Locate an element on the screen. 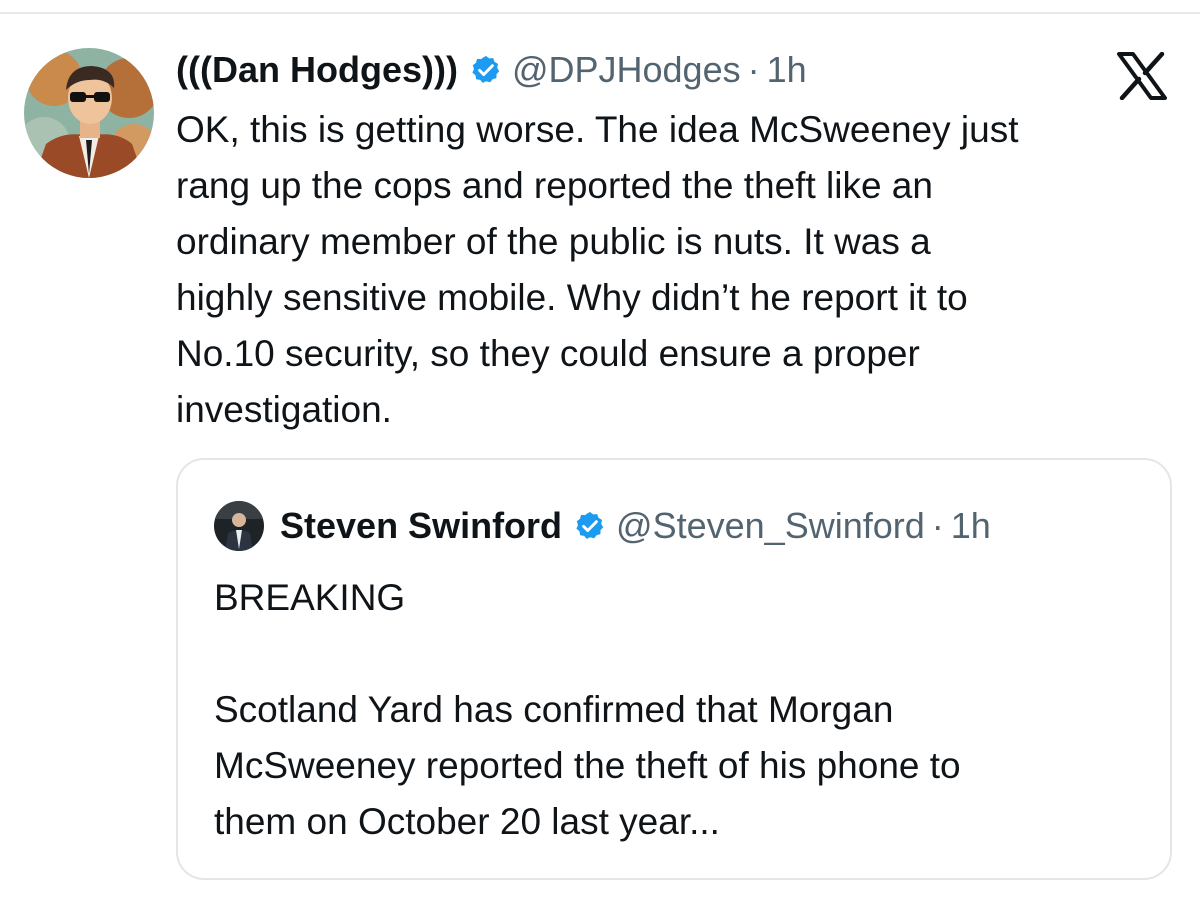 This screenshot has width=1200, height=899. author-handle: @DPJHodges is located at coordinates (626, 70).